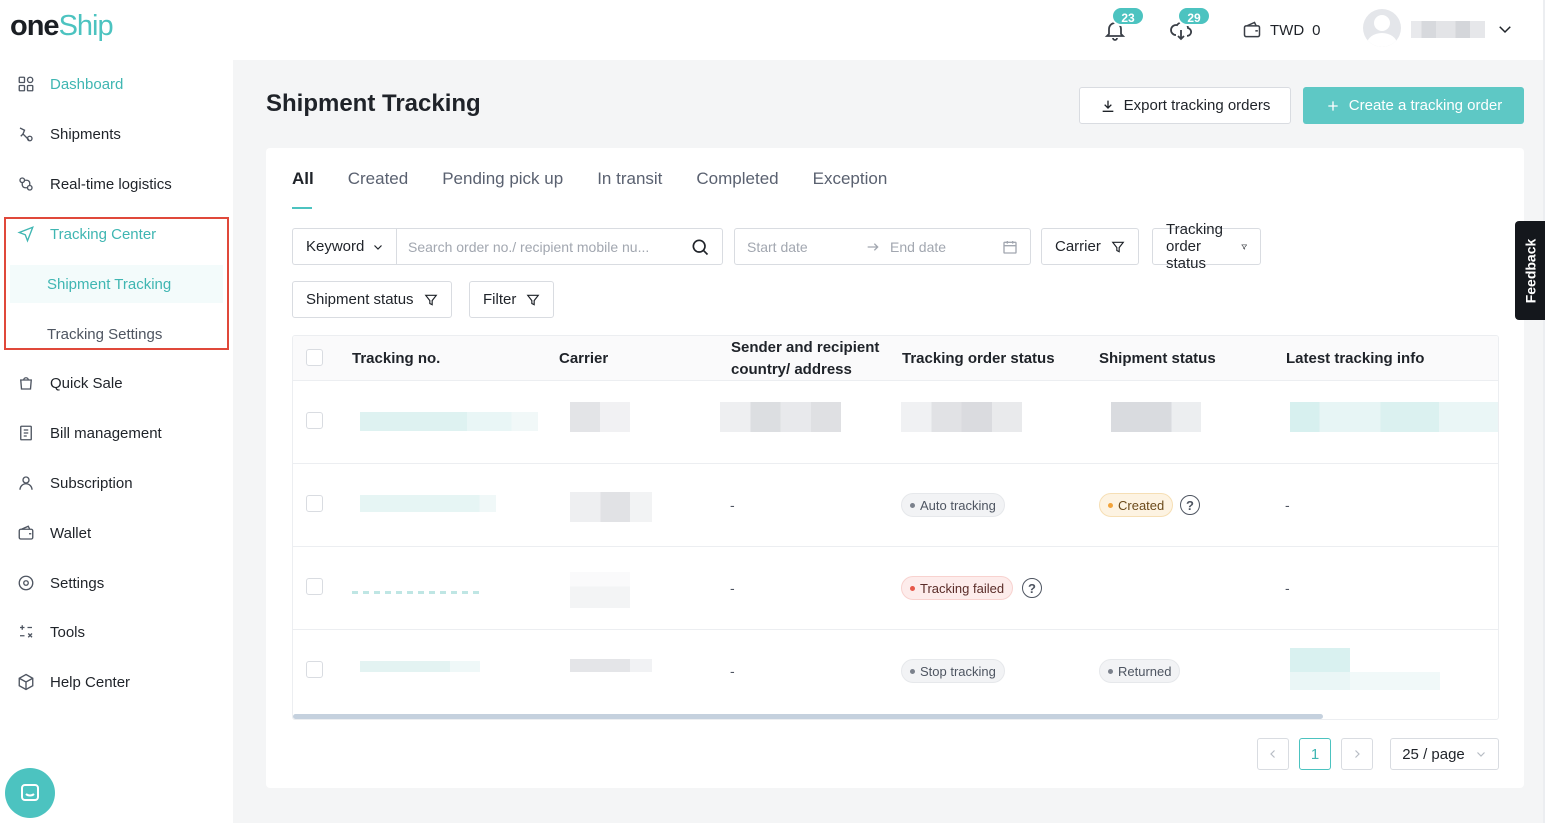 This screenshot has width=1550, height=823. Describe the element at coordinates (1185, 105) in the screenshot. I see `export-tracking-orders-button: Export tracking orders` at that location.